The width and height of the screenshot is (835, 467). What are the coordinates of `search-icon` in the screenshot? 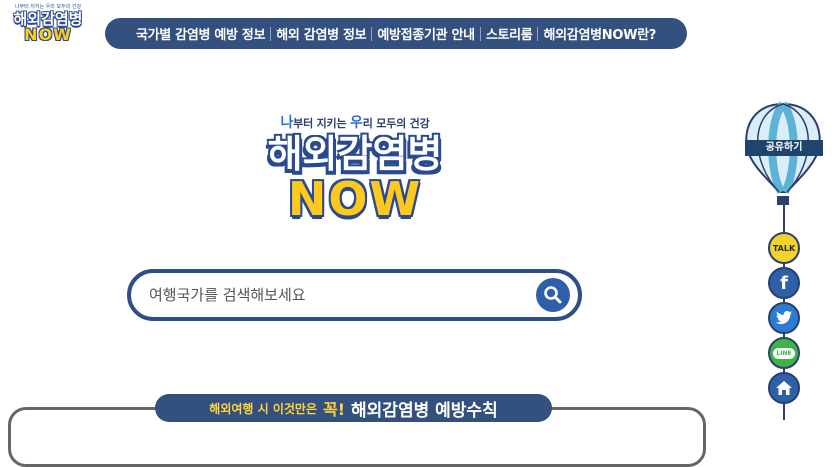 It's located at (553, 295).